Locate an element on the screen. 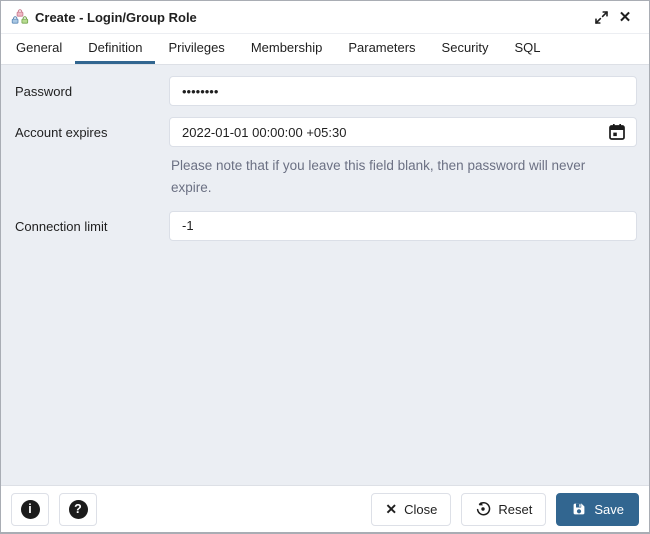 This screenshot has height=534, width=650. close-button: ✕ Close is located at coordinates (411, 509).